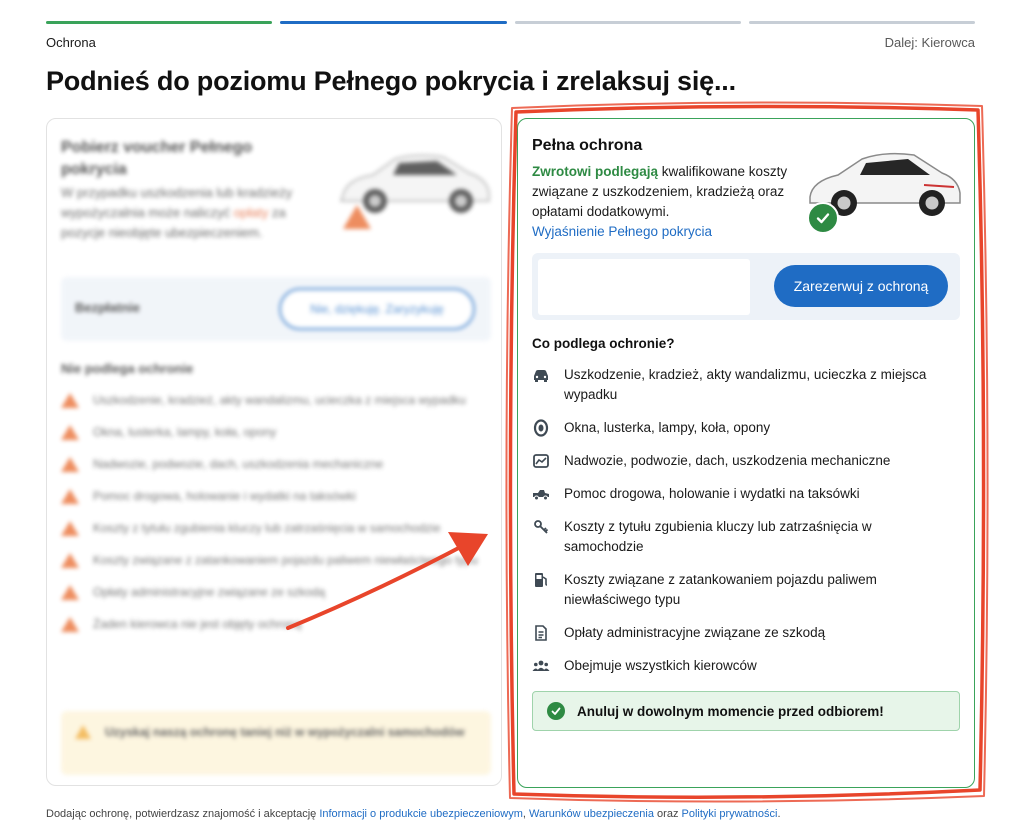 The image size is (1024, 833). I want to click on product-info-link: Informacji o produkcie ubezpieczeniowym, so click(421, 814).